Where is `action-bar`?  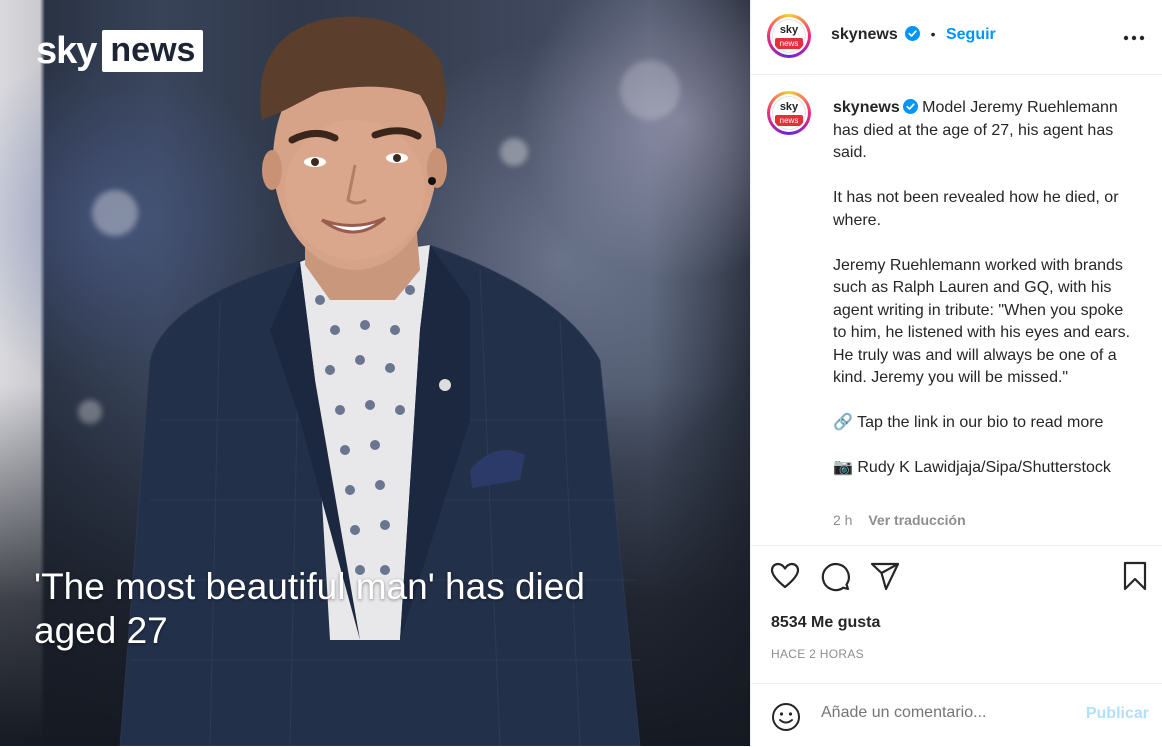
action-bar is located at coordinates (956, 578).